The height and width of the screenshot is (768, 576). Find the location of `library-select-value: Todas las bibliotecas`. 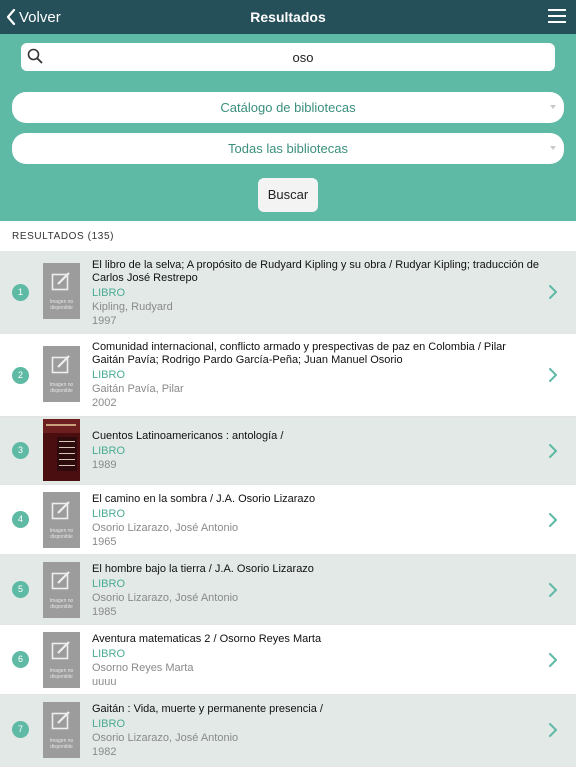

library-select-value: Todas las bibliotecas is located at coordinates (288, 148).